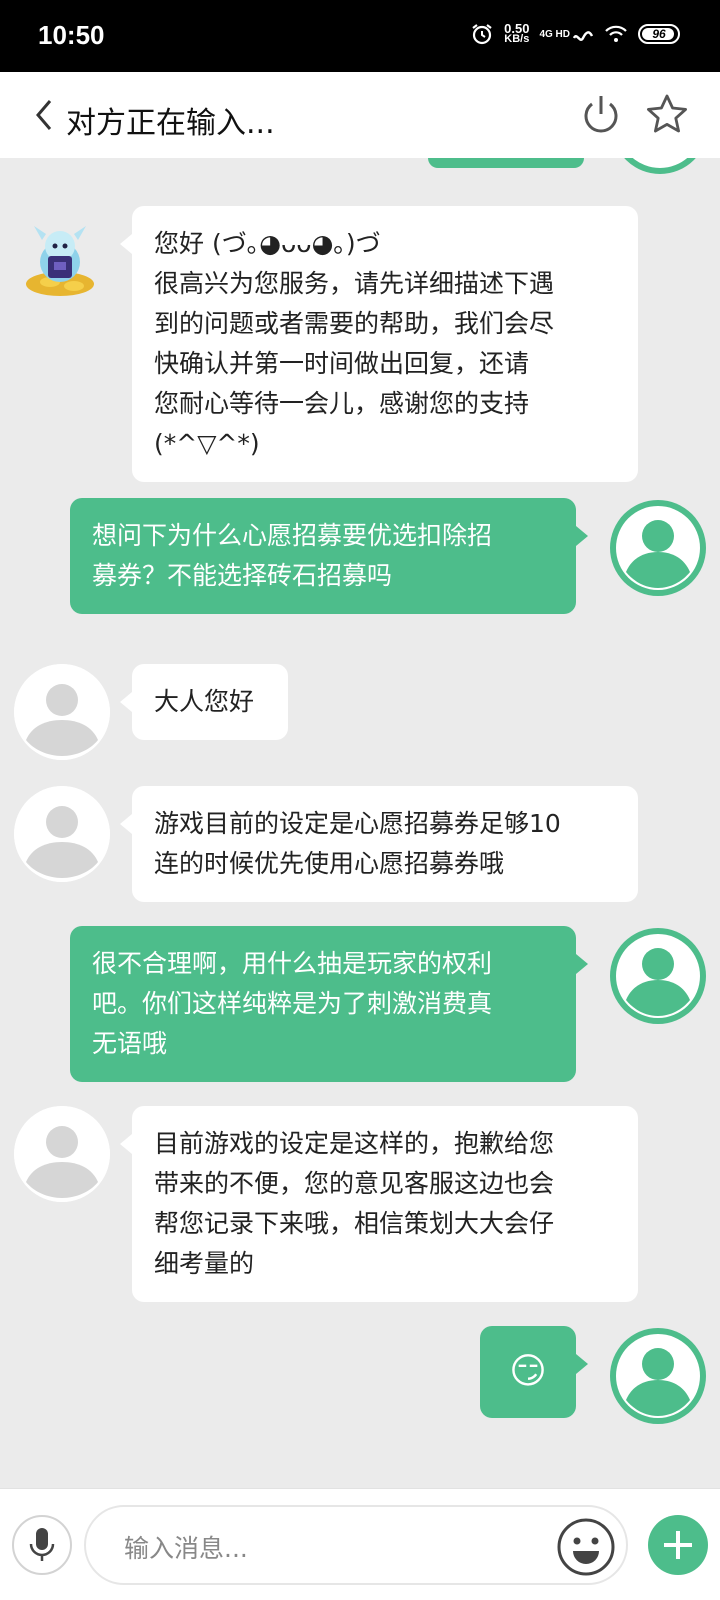 The height and width of the screenshot is (1600, 720). What do you see at coordinates (329, 556) in the screenshot?
I see `message-bubble-sent: 想问下为什么心愿招募要优选扣除招 募券？不能选择砖石招募吗` at bounding box center [329, 556].